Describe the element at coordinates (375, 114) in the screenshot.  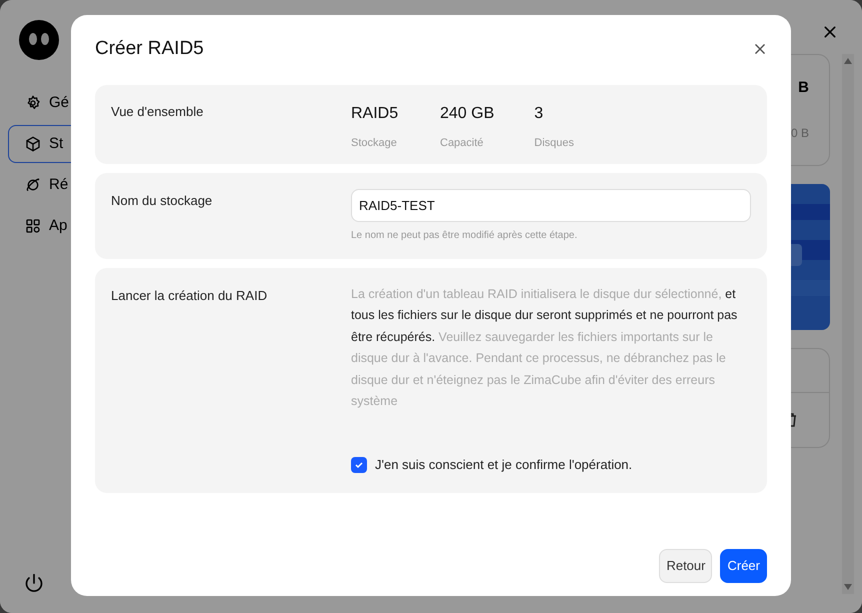
I see `stat-value: RAID5` at that location.